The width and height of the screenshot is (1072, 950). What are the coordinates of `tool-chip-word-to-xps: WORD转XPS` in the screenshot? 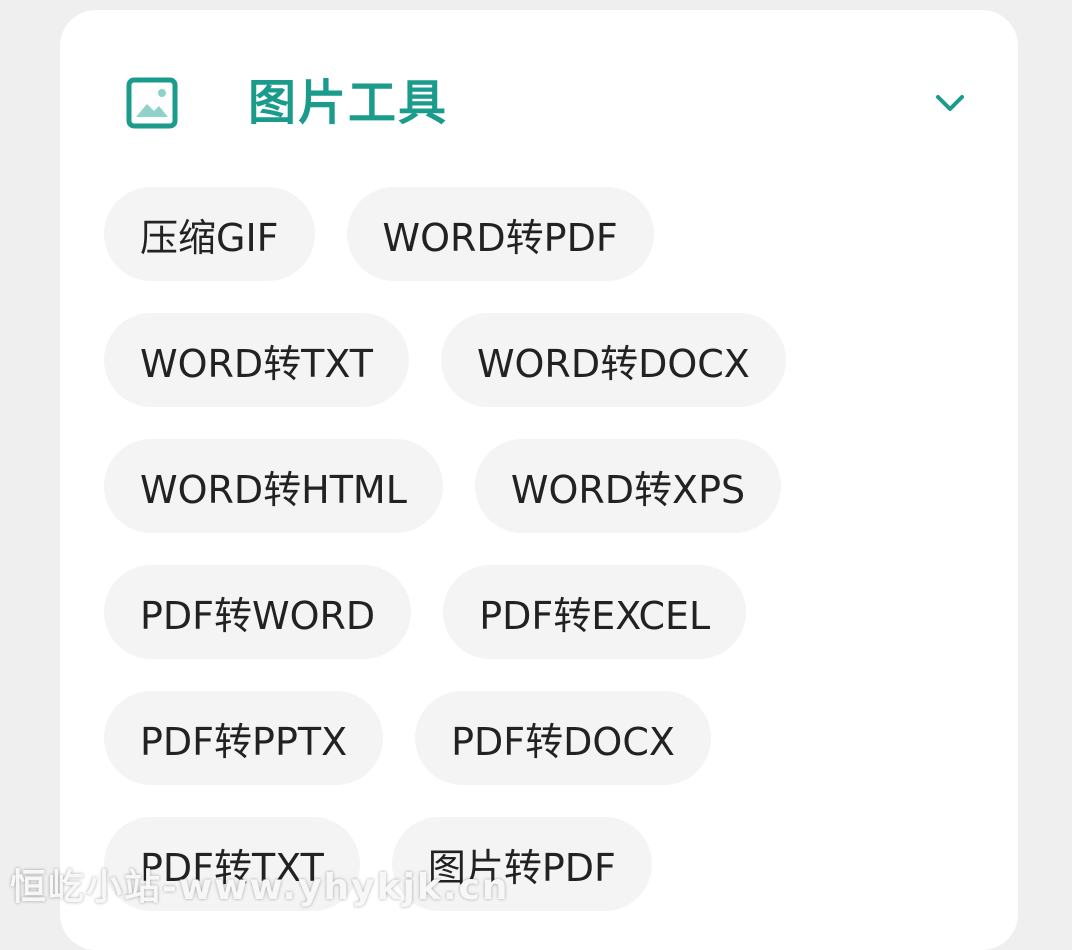 It's located at (628, 486).